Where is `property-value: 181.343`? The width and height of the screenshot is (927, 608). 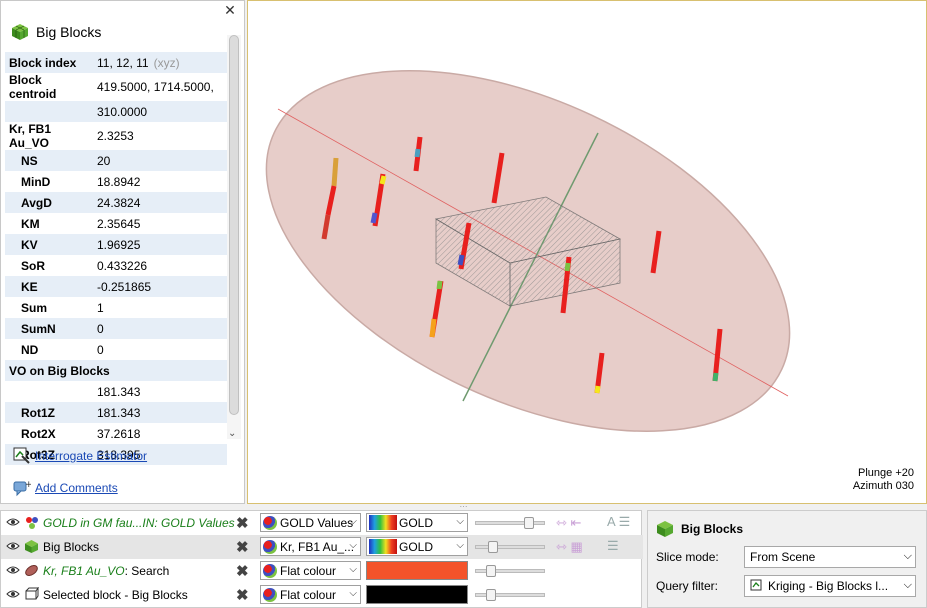 property-value: 181.343 is located at coordinates (160, 412).